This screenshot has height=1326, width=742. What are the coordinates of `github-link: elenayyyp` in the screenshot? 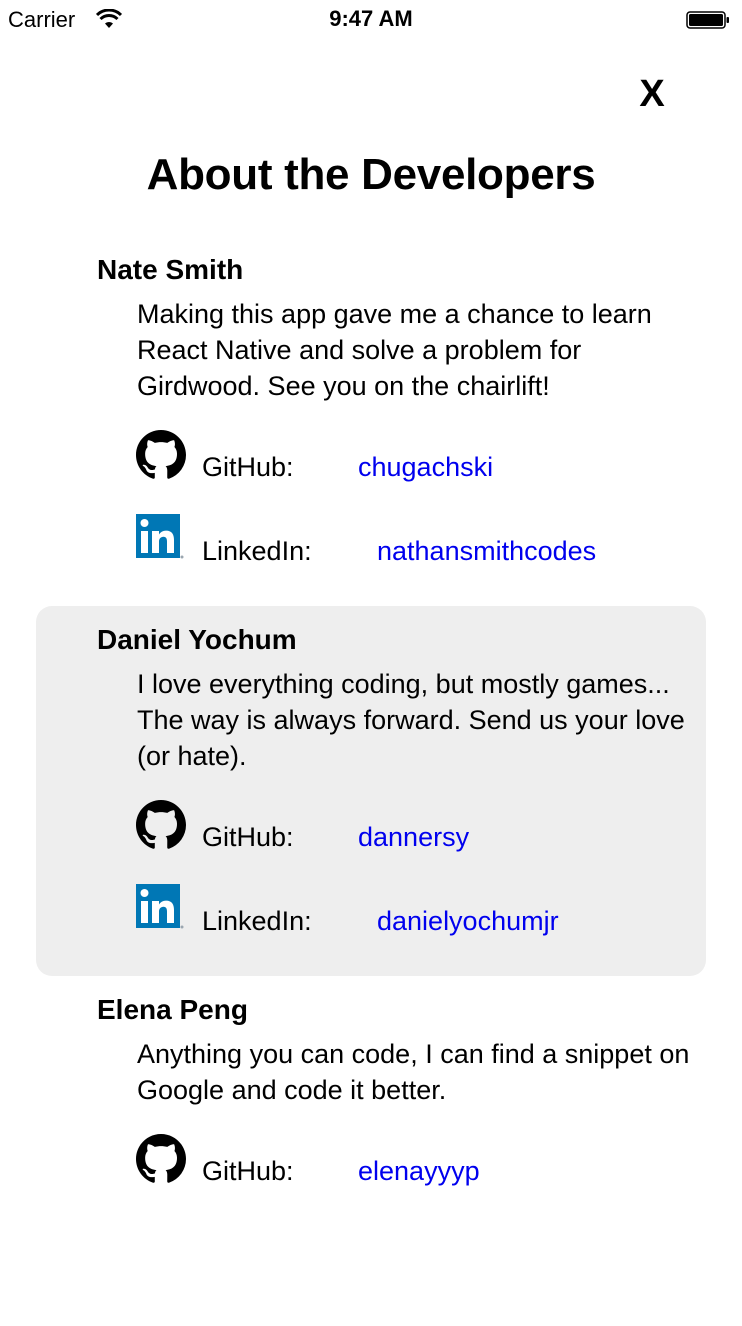 It's located at (419, 1171).